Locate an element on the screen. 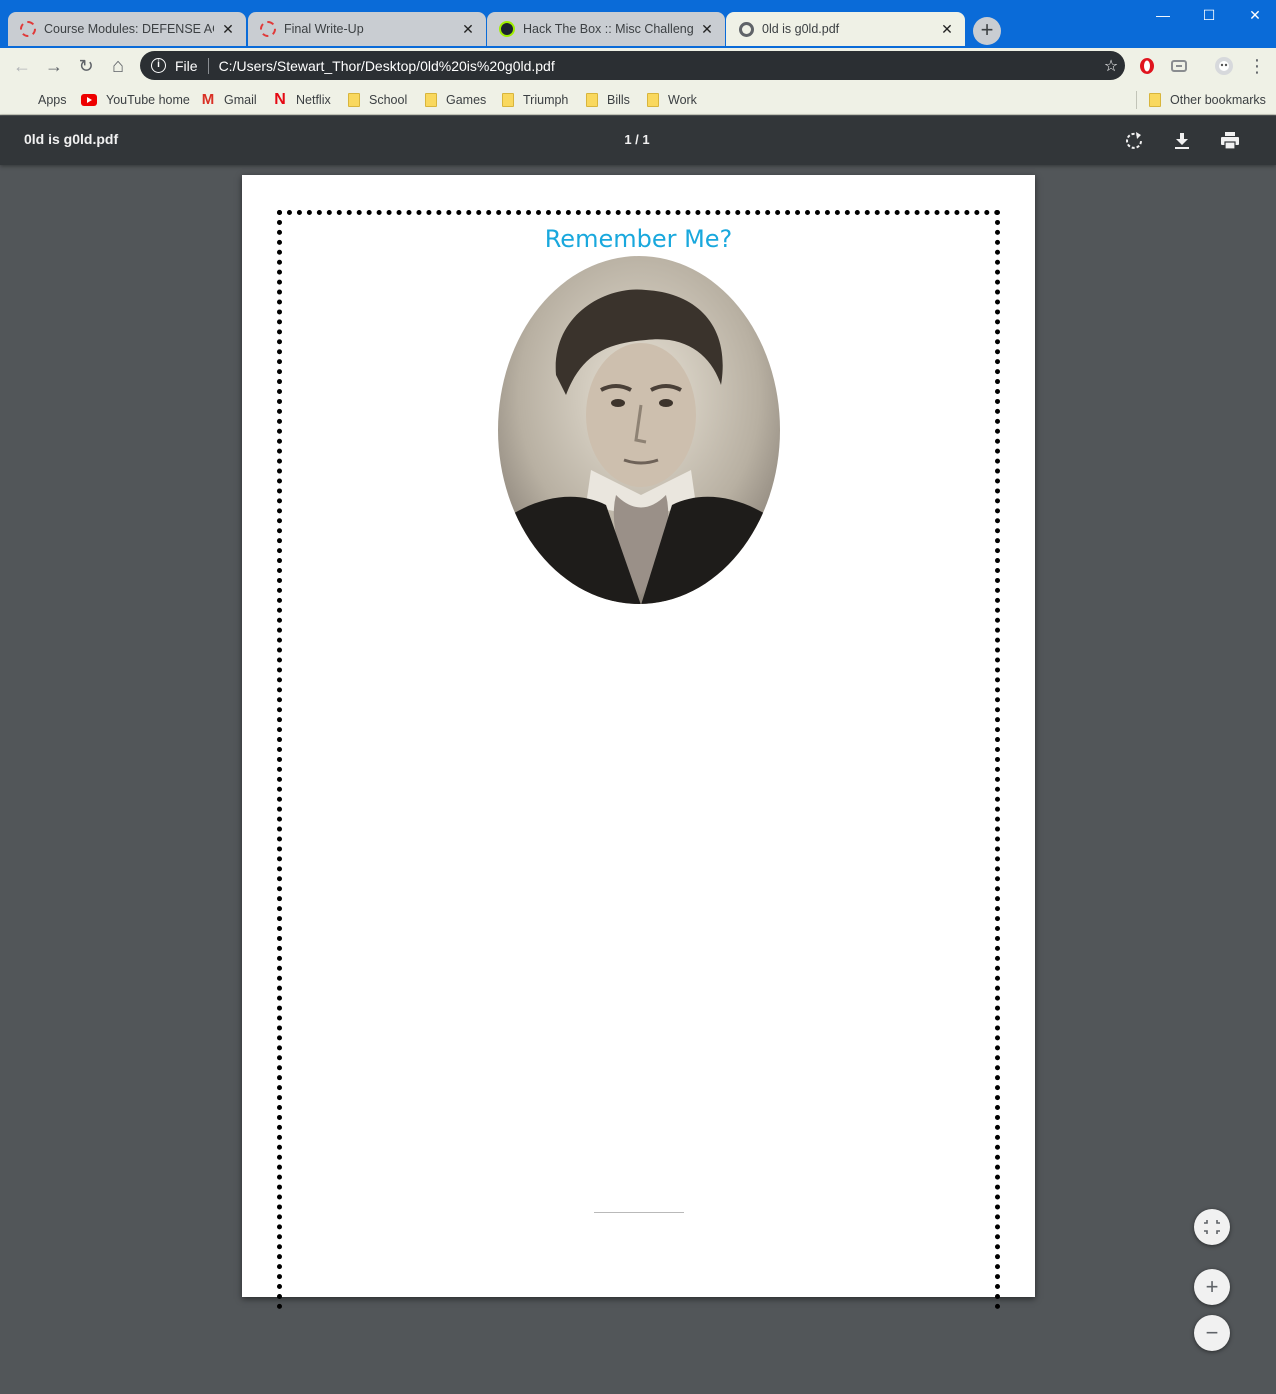 Image resolution: width=1276 pixels, height=1394 pixels. opera-extension-icon is located at coordinates (1147, 66).